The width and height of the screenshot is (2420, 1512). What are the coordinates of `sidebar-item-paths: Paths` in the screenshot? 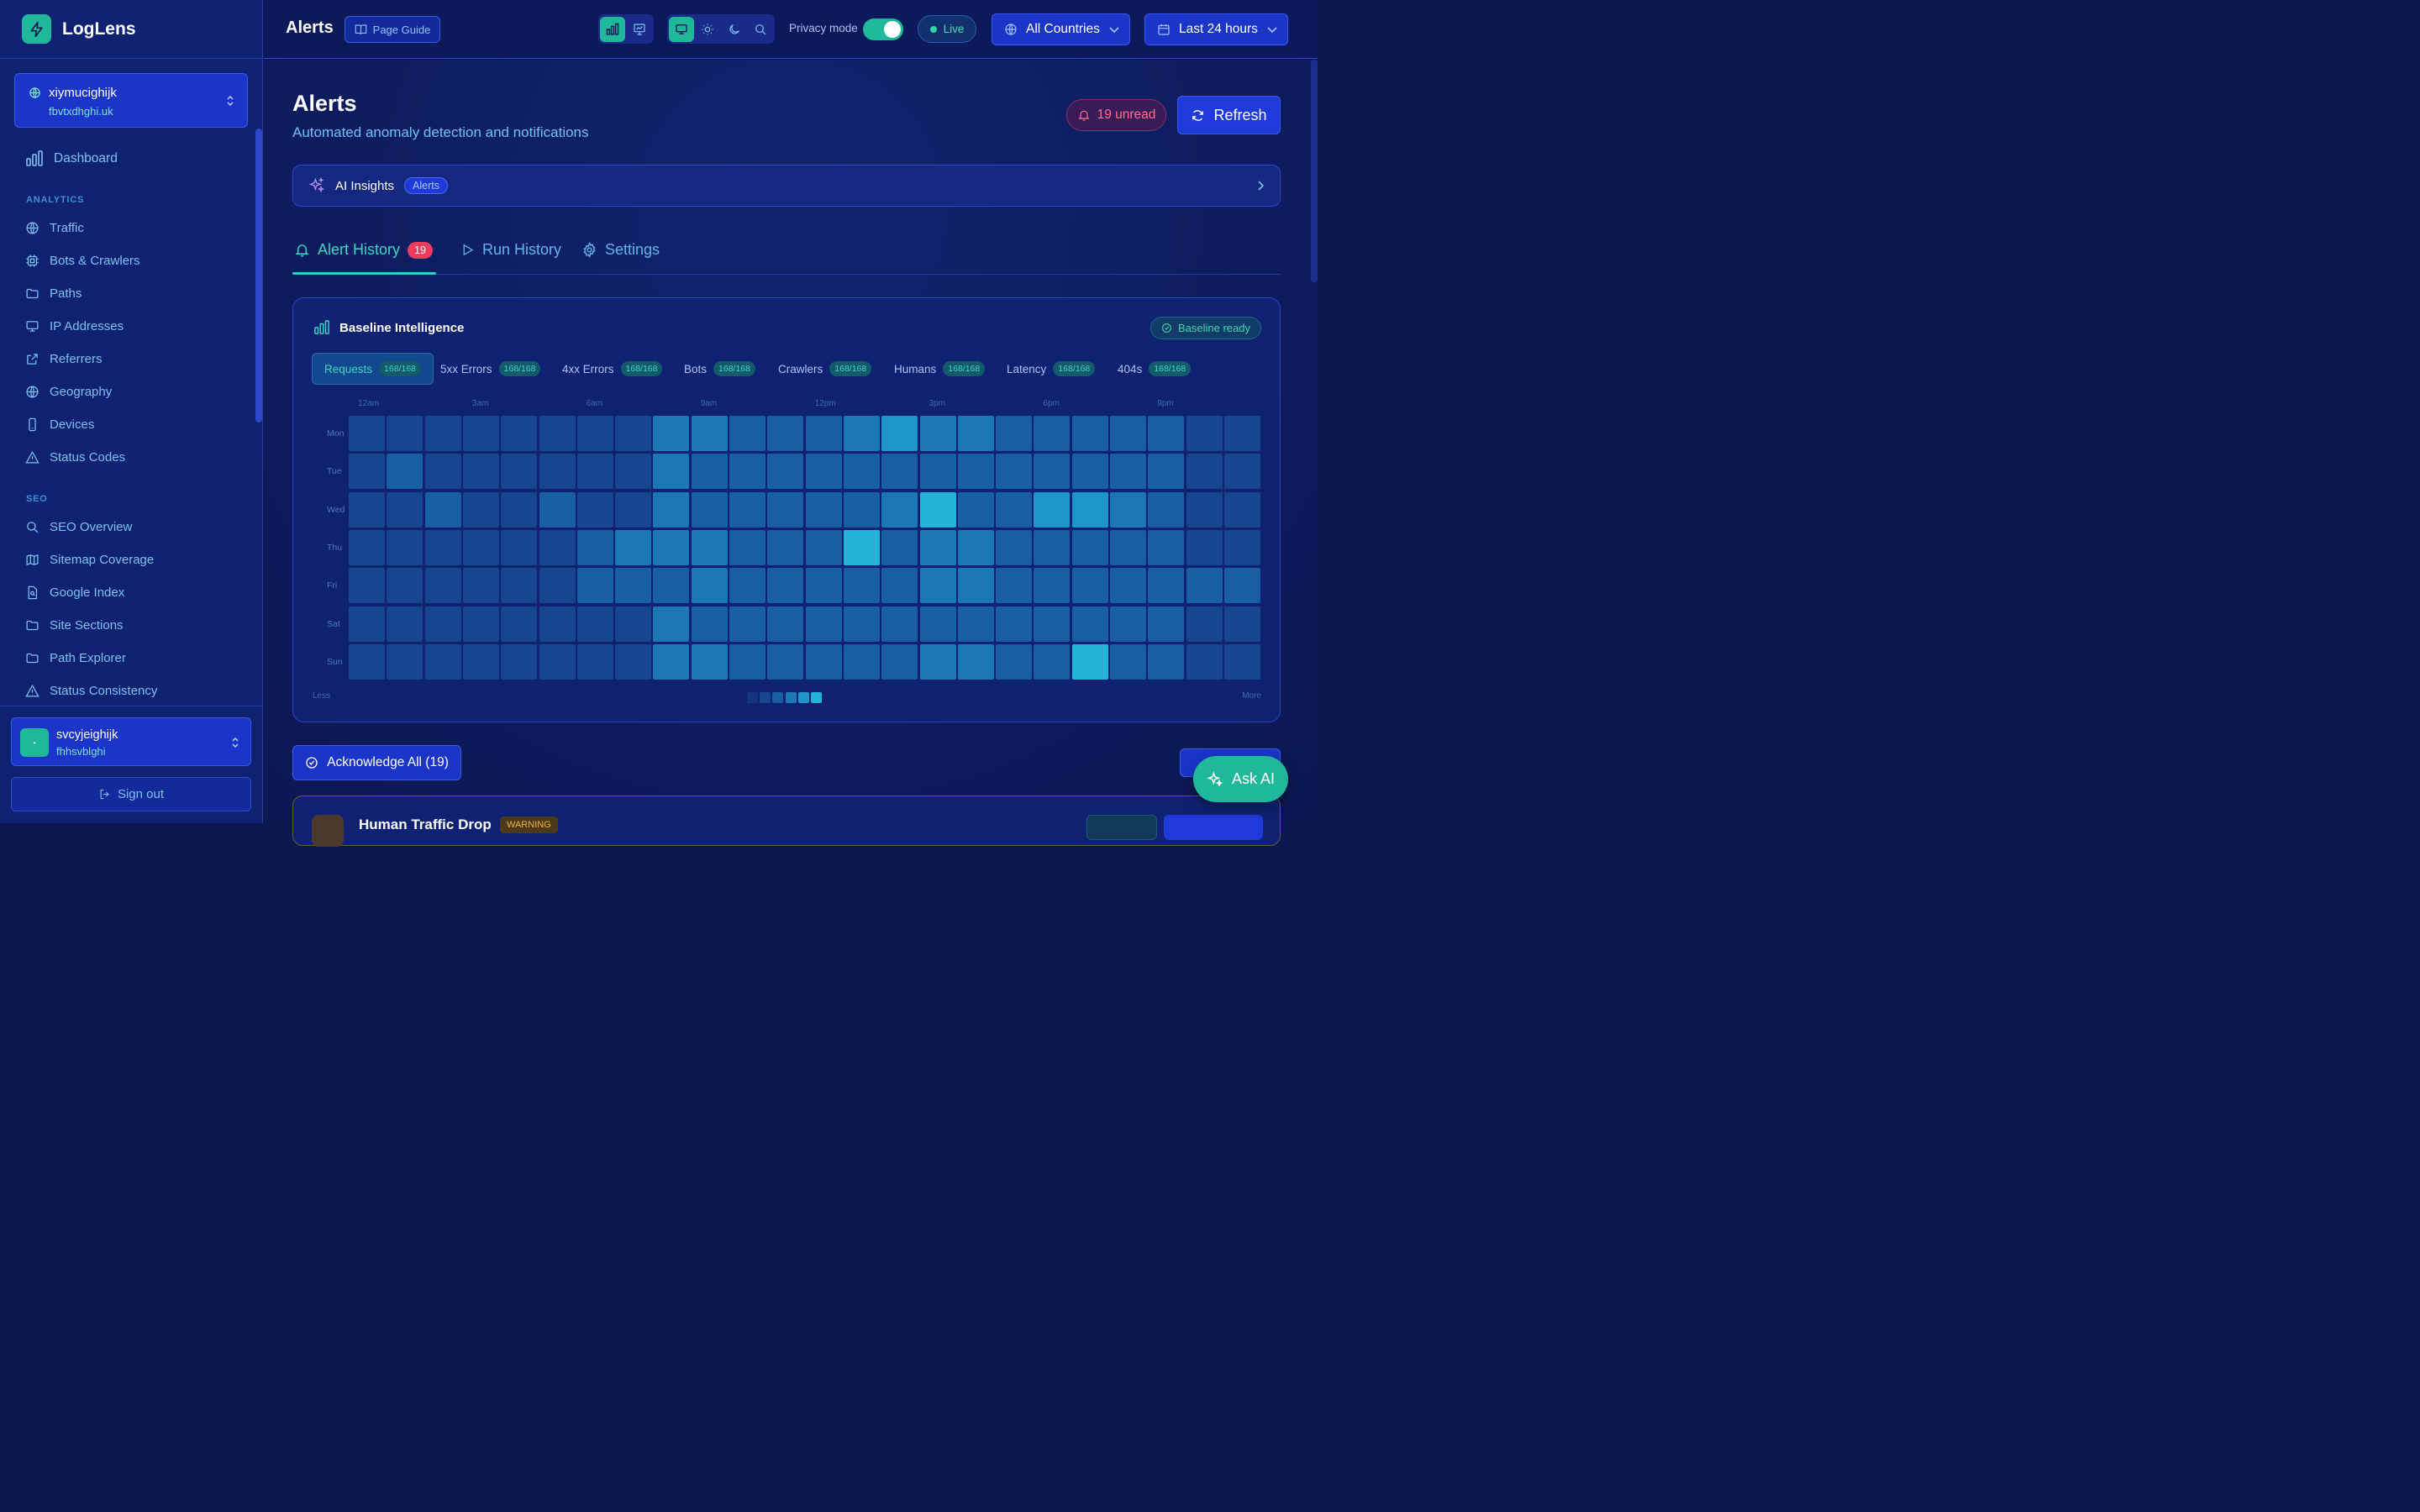 It's located at (53, 293).